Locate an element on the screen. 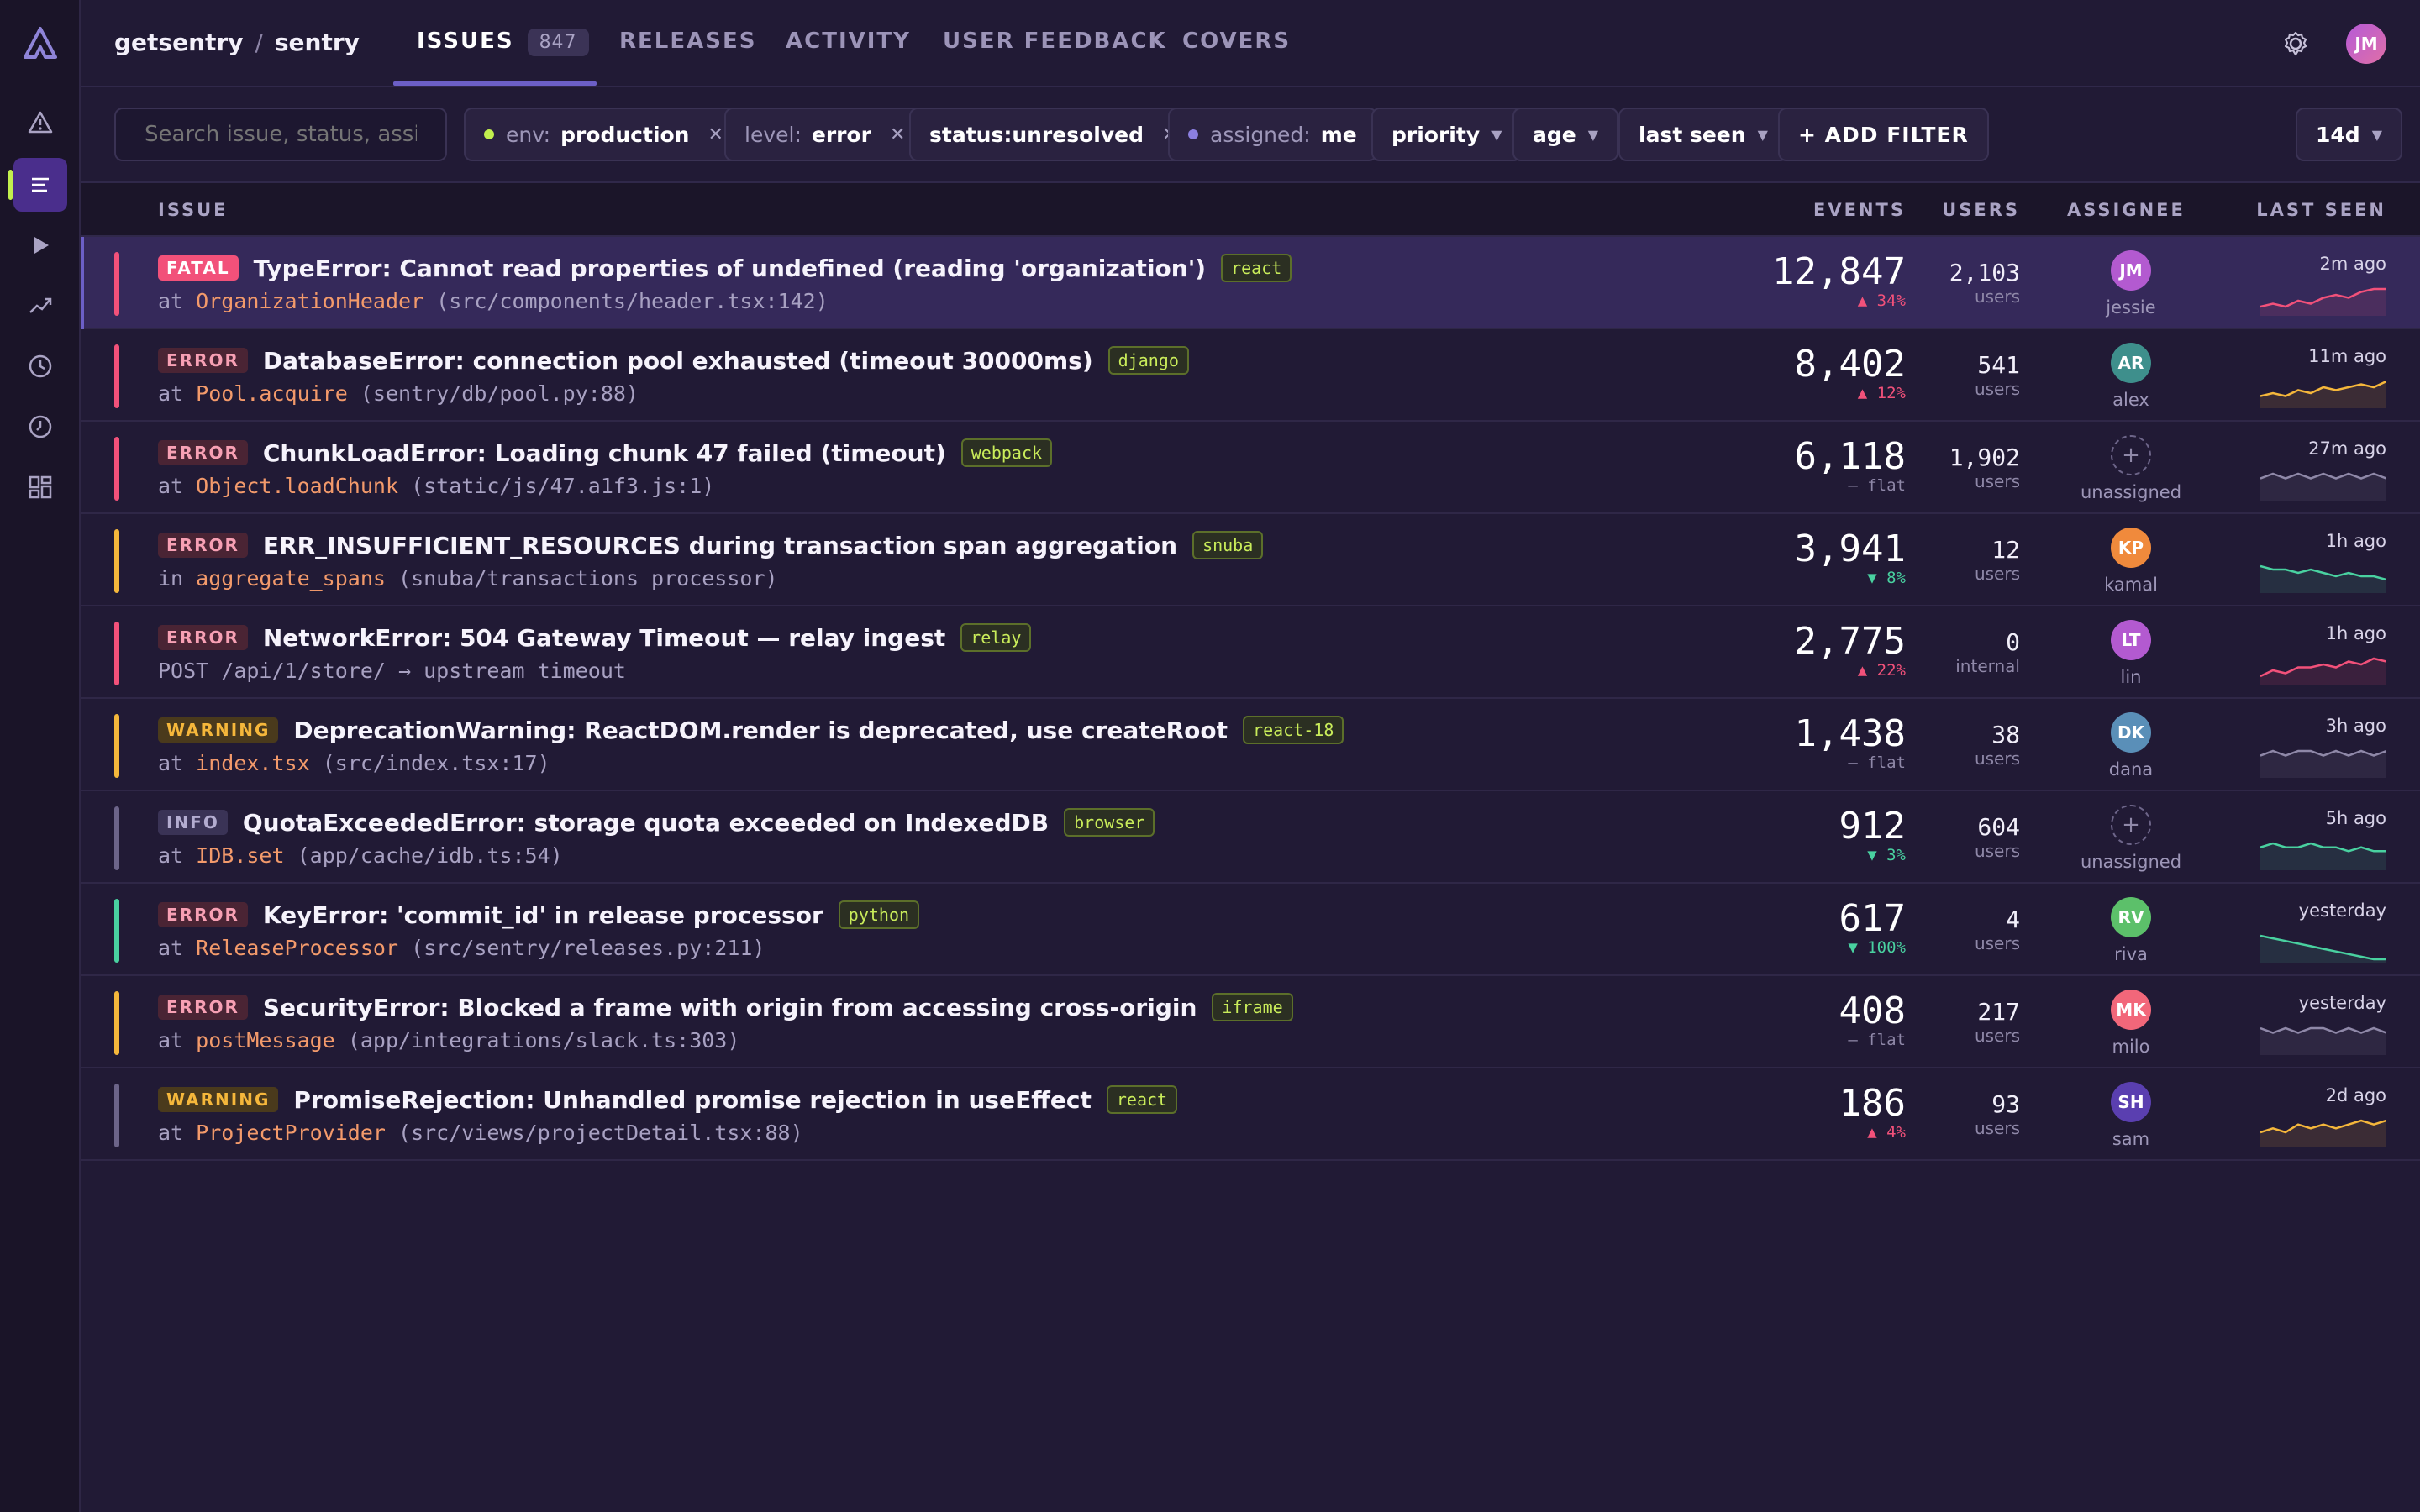 This screenshot has width=2420, height=1512. sentry-logo-icon is located at coordinates (40, 44).